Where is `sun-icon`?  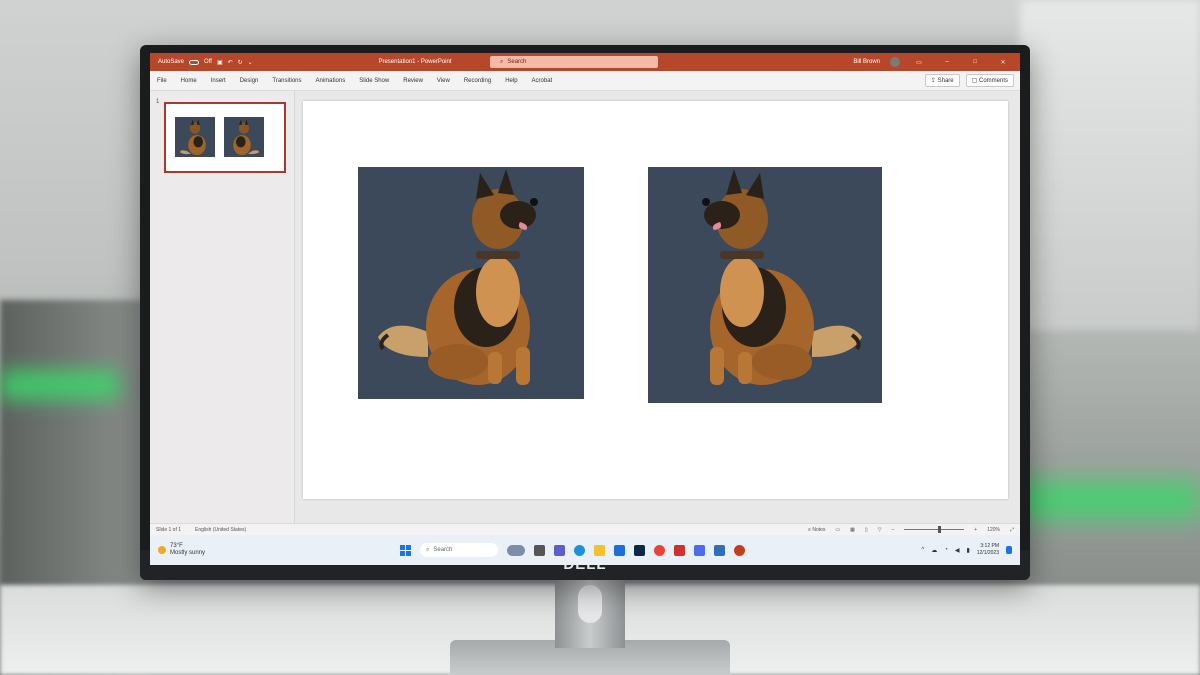
sun-icon is located at coordinates (162, 550).